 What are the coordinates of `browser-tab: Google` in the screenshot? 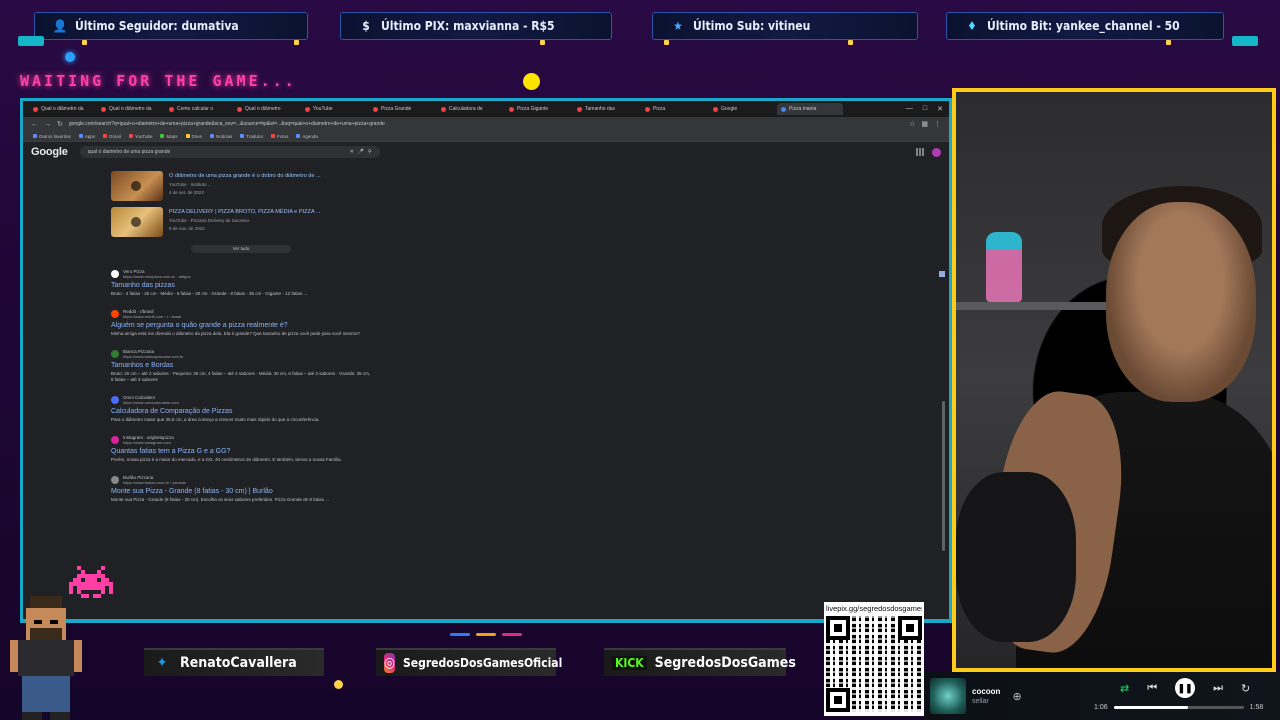 It's located at (742, 109).